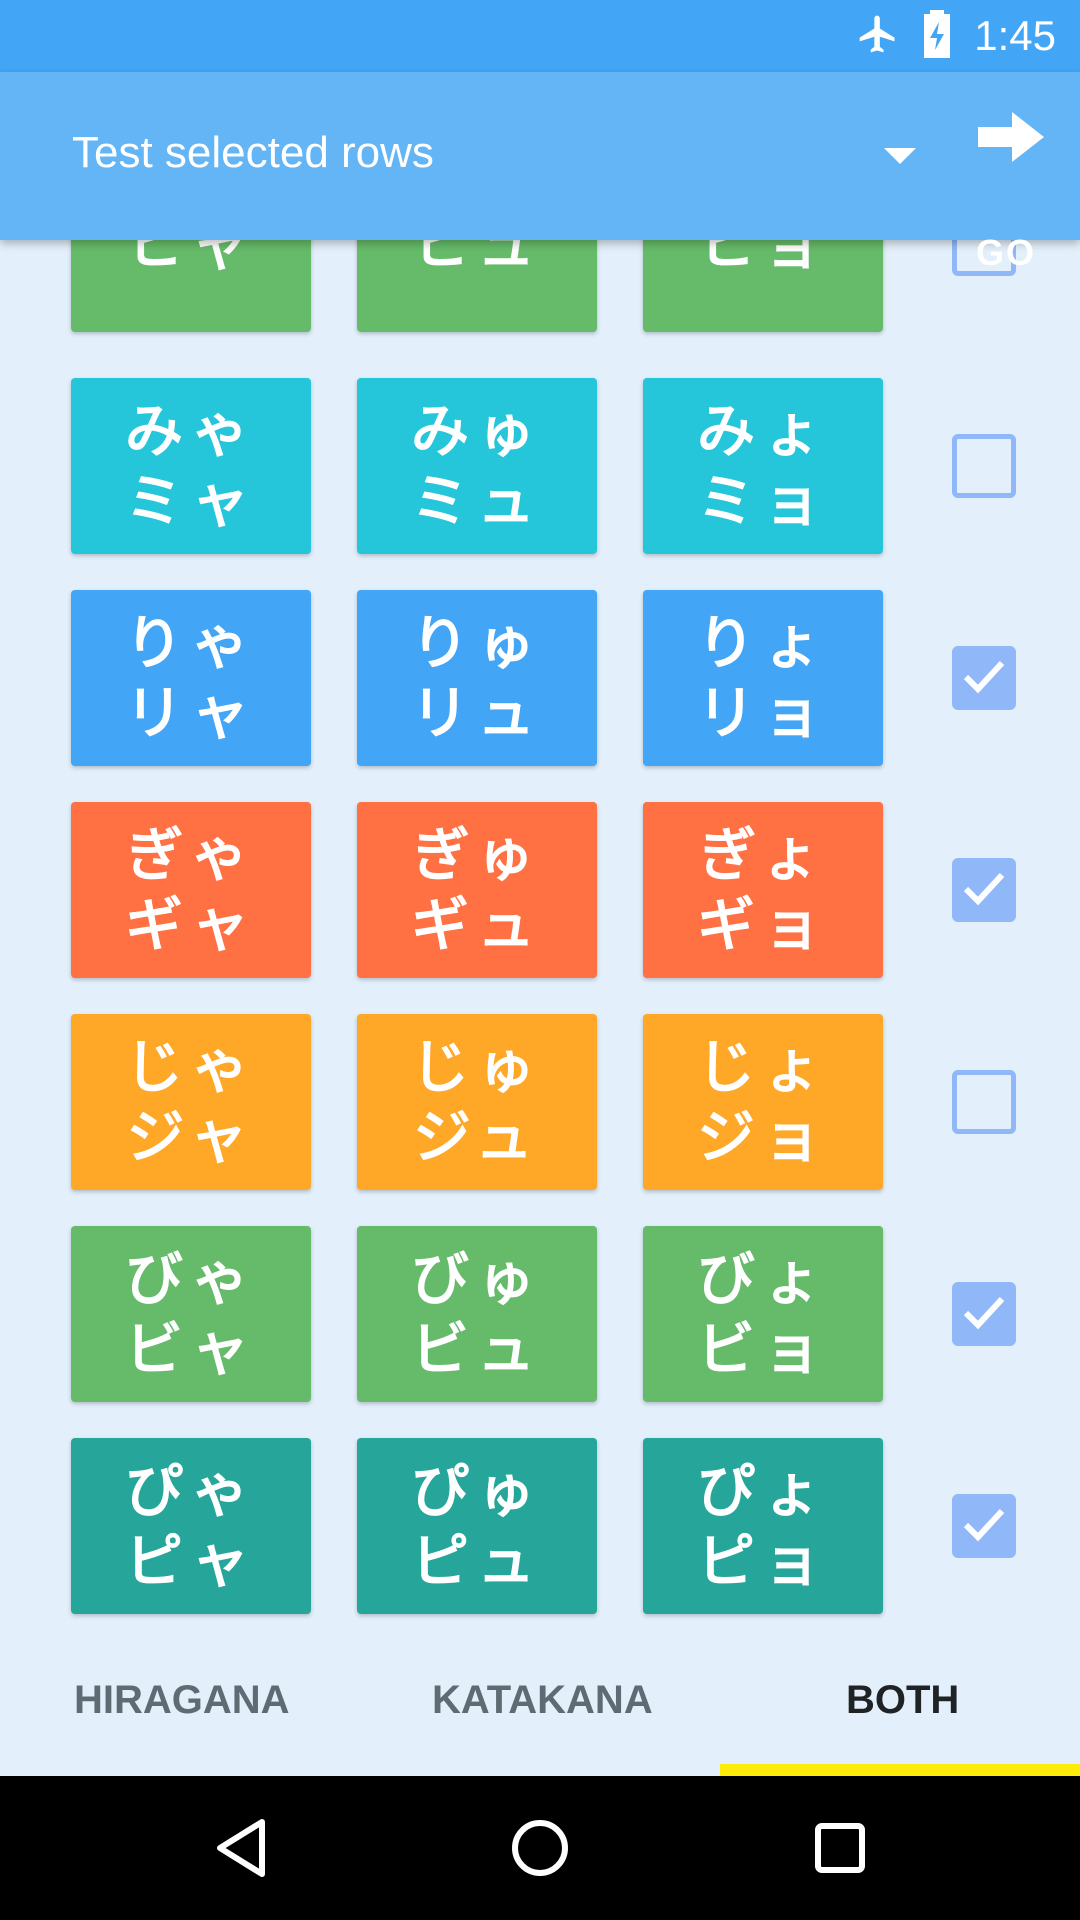 Image resolution: width=1080 pixels, height=1920 pixels. I want to click on katakana-label: ミャ, so click(190, 501).